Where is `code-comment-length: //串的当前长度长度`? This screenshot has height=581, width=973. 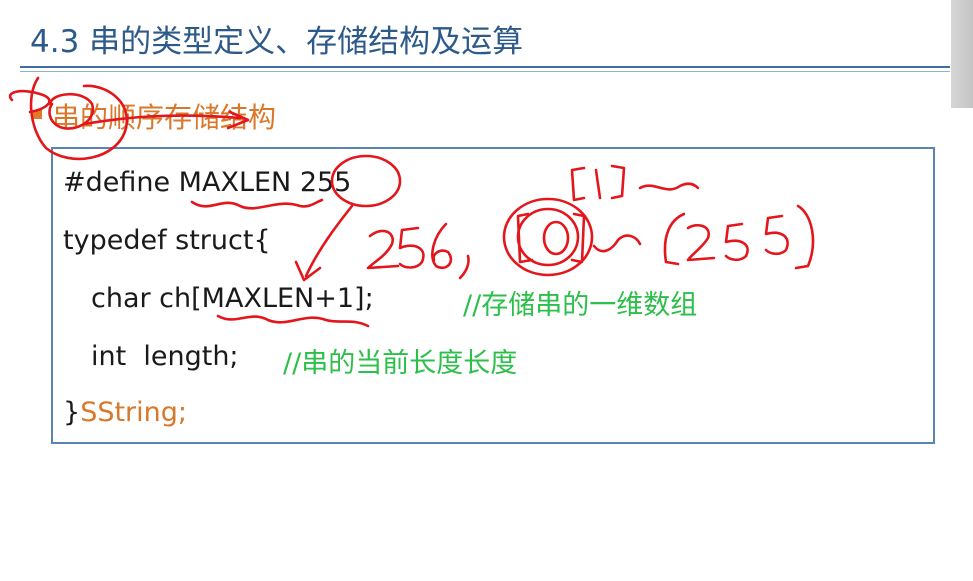
code-comment-length: //串的当前长度长度 is located at coordinates (400, 363).